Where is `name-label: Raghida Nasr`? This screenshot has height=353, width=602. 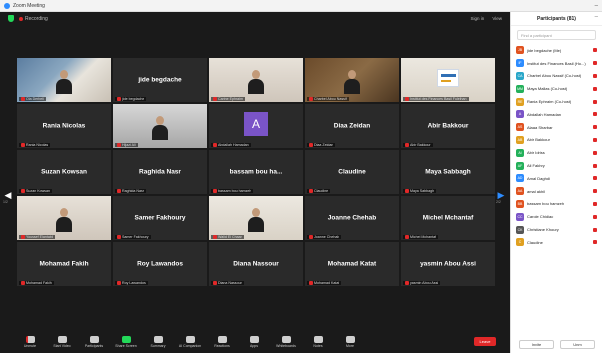
name-label: Raghida Nasr is located at coordinates (130, 191).